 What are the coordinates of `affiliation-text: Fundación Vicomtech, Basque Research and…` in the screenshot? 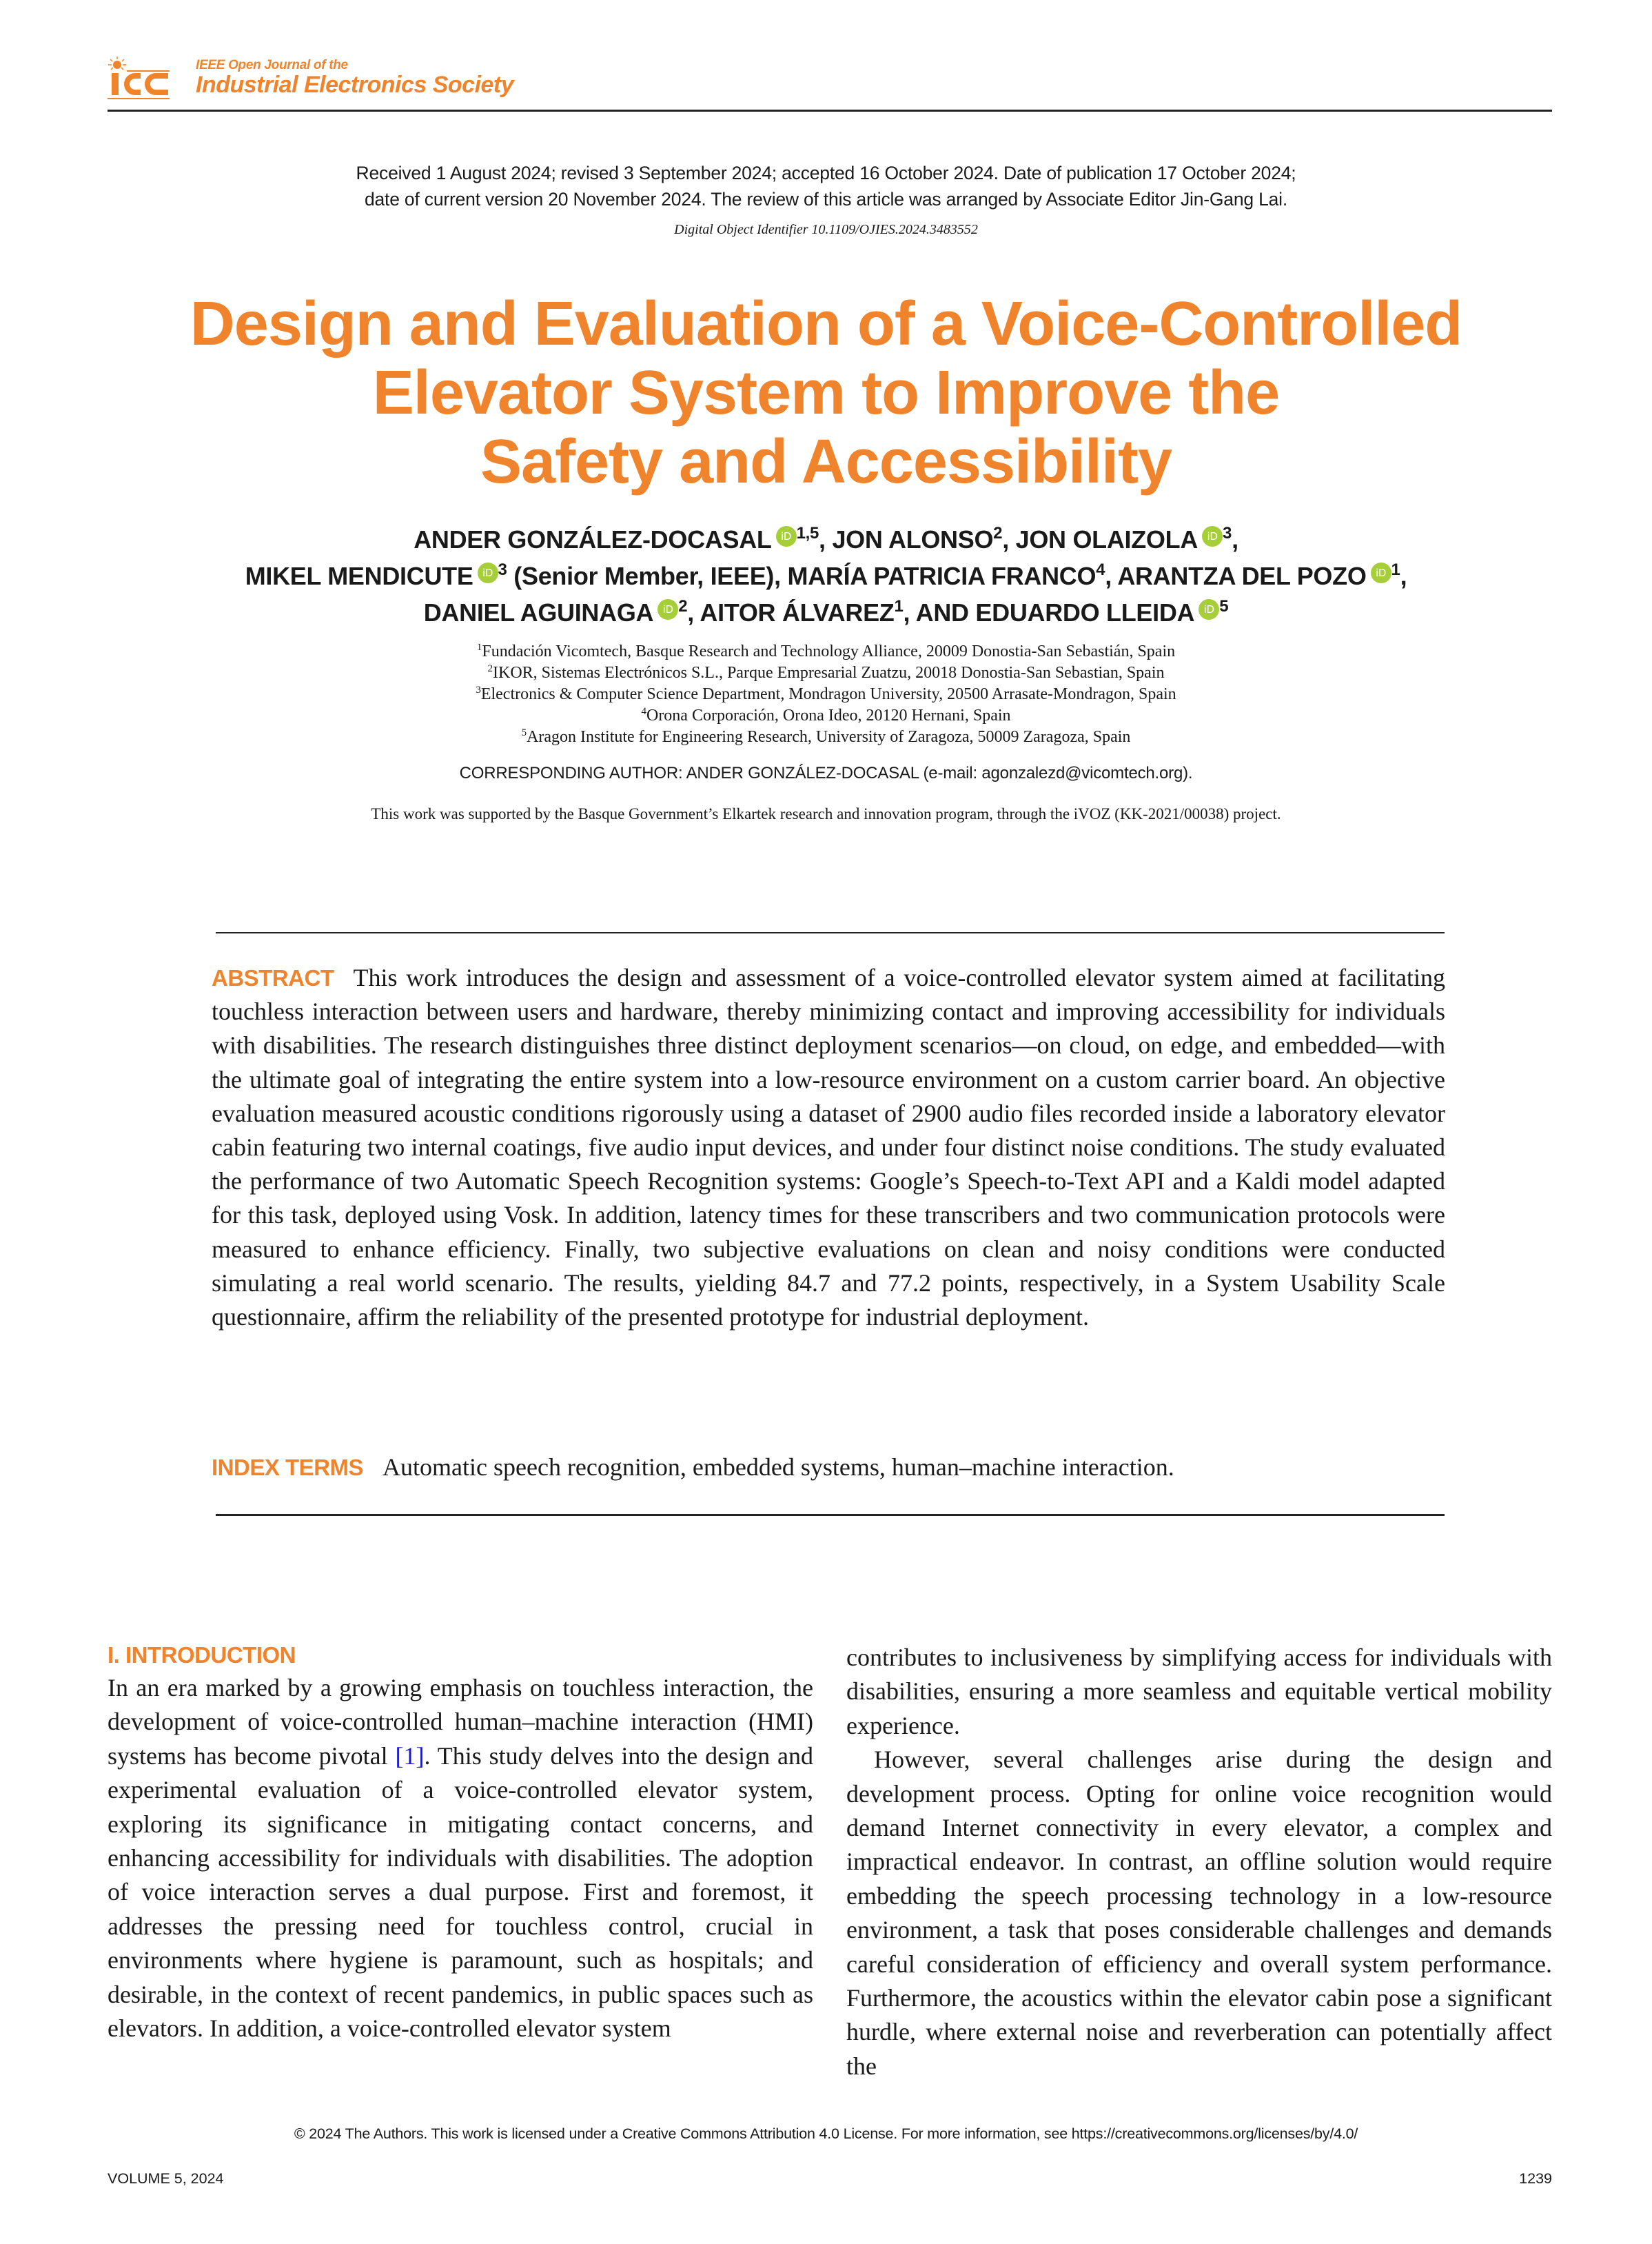 It's located at (829, 651).